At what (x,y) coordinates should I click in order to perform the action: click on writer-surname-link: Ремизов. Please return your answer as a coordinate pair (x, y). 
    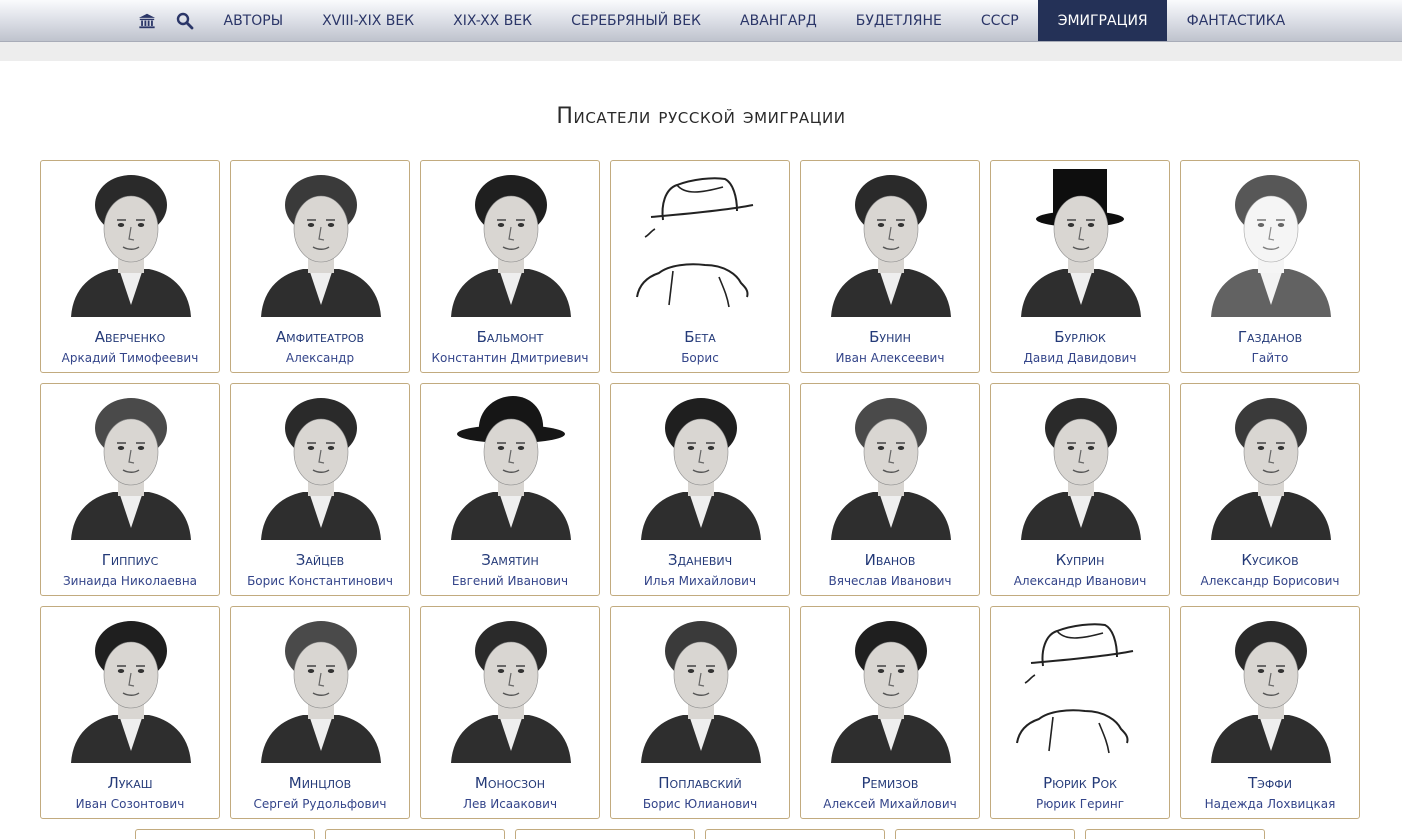
    Looking at the image, I should click on (890, 783).